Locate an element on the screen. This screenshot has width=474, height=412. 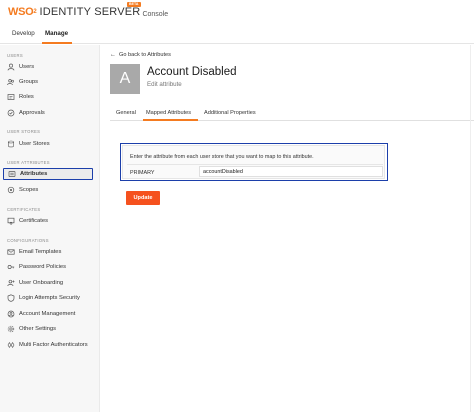
logo-two: 2 is located at coordinates (35, 12).